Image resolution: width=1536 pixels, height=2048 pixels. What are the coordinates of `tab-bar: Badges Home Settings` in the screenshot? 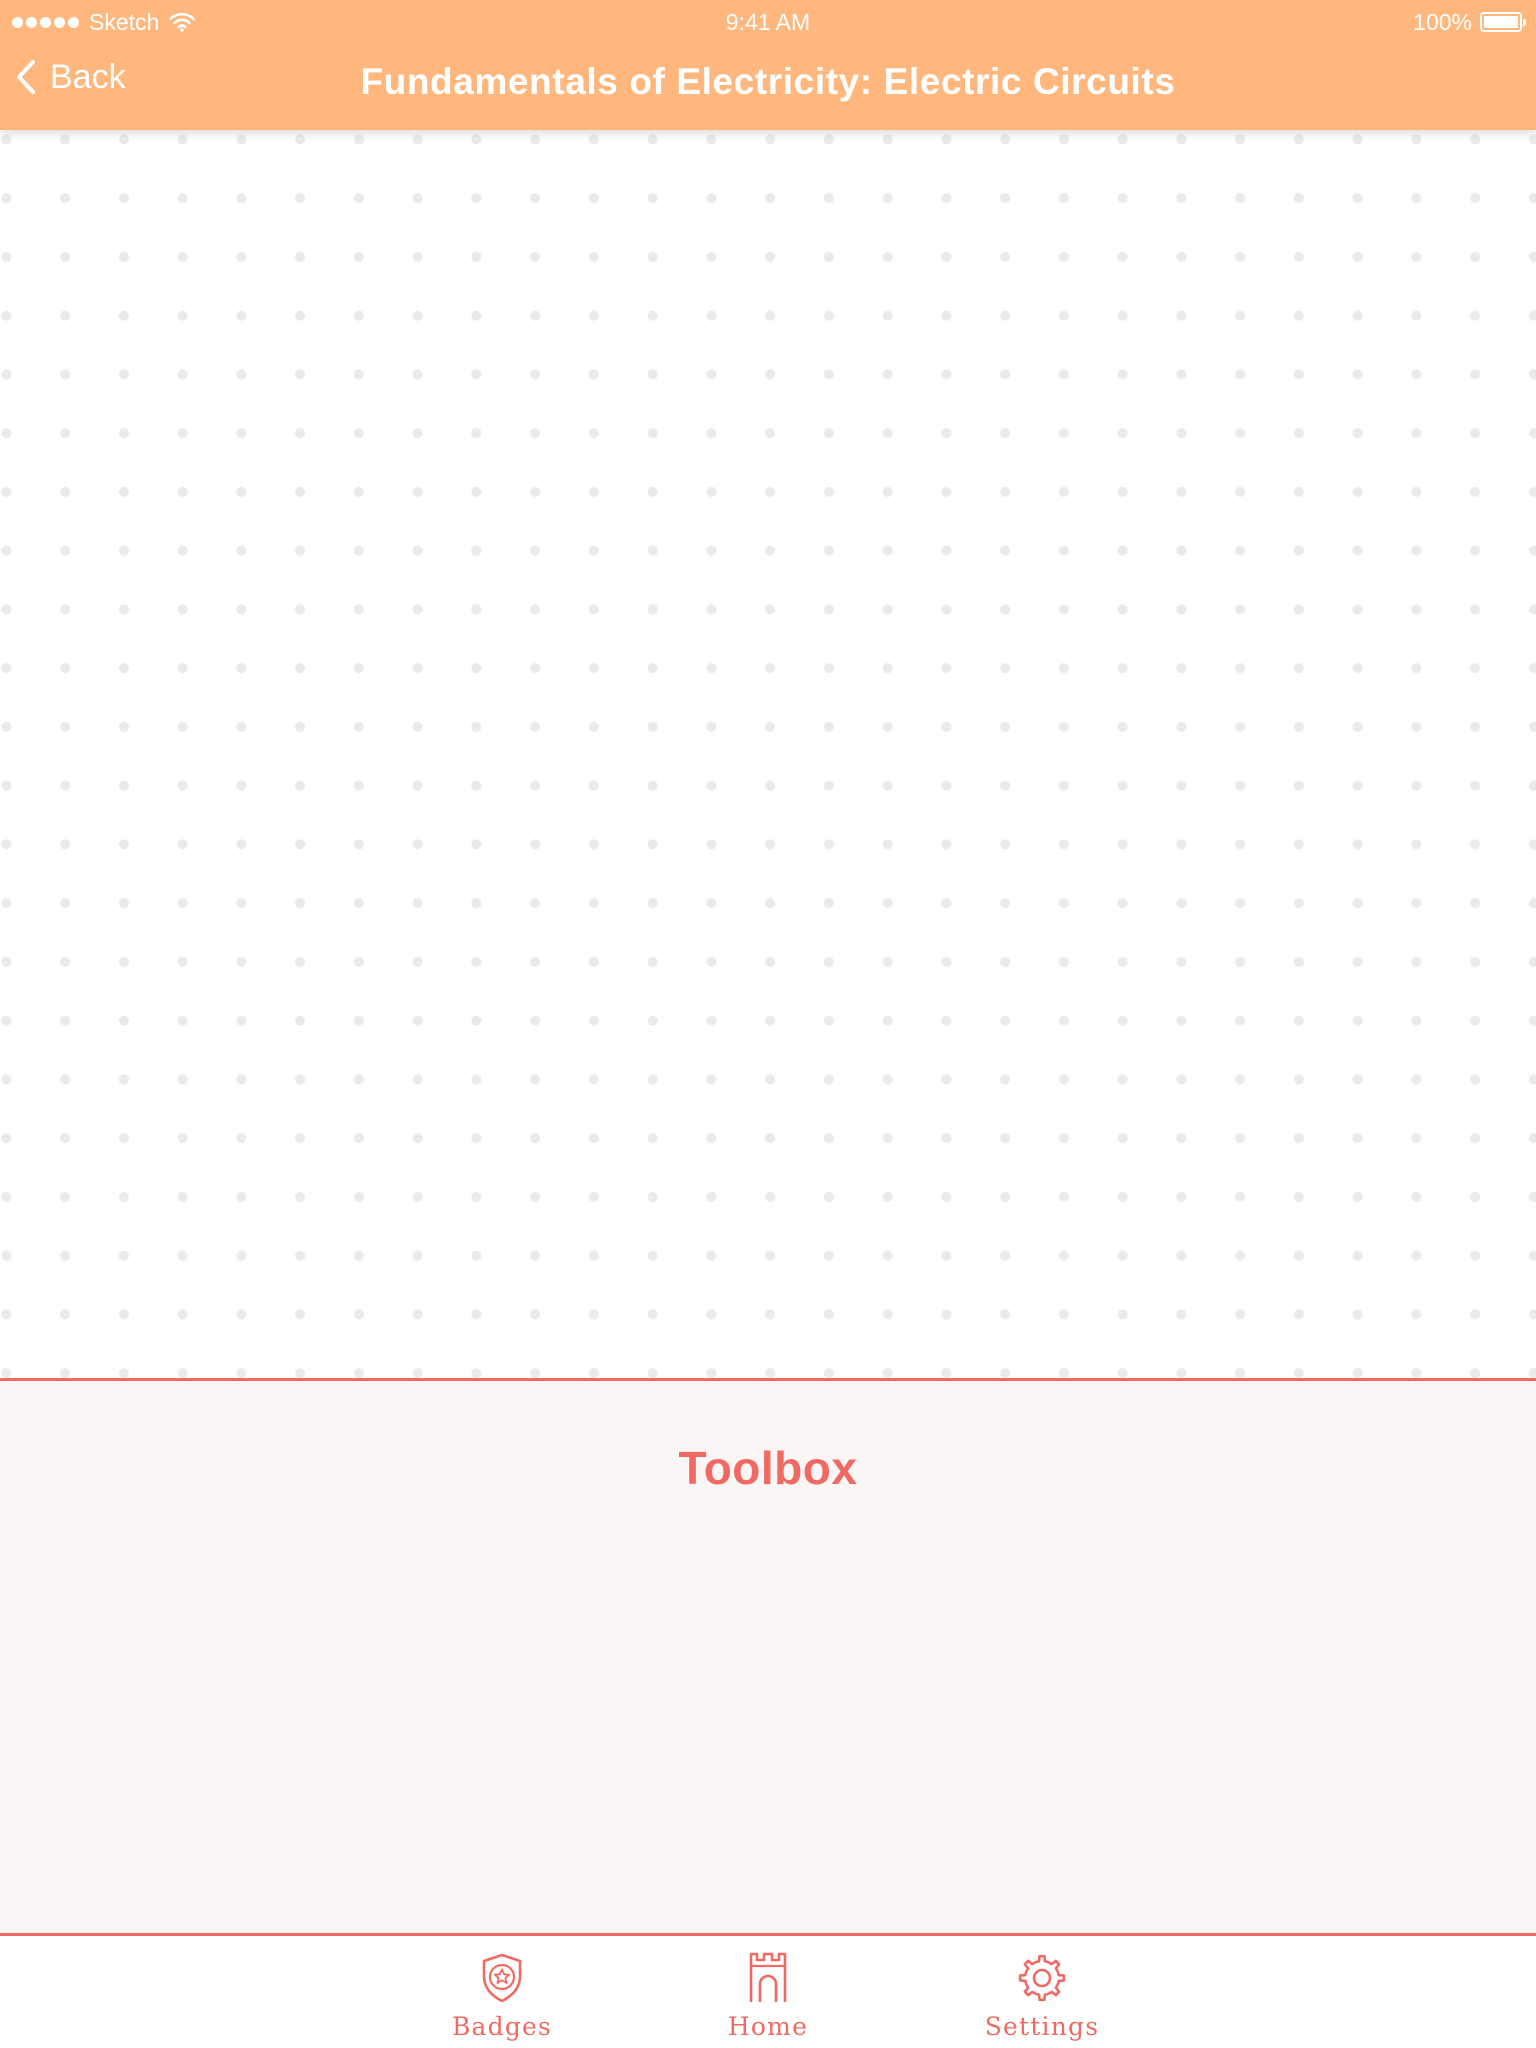 It's located at (768, 1992).